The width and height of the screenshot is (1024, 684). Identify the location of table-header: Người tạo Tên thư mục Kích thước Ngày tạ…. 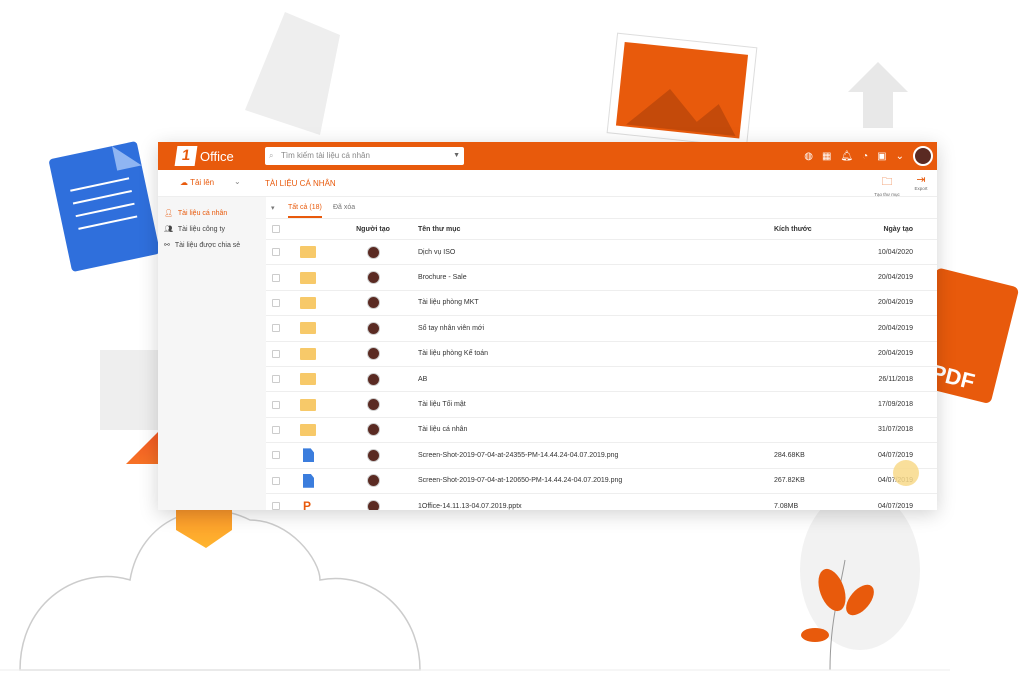
(601, 229).